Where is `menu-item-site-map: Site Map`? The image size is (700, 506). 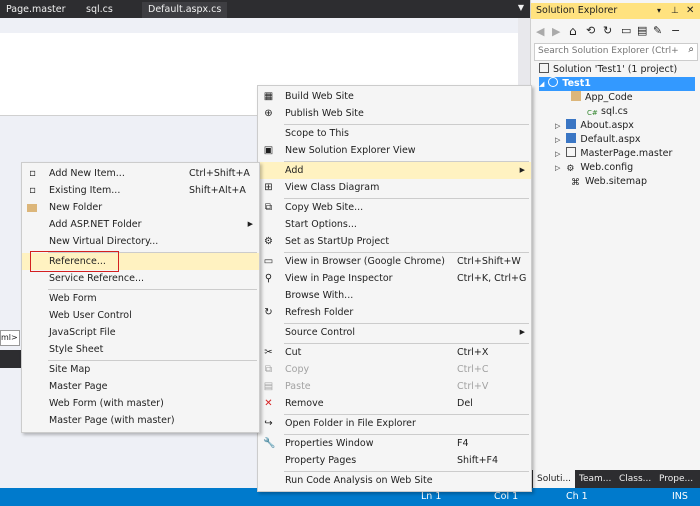 menu-item-site-map: Site Map is located at coordinates (140, 369).